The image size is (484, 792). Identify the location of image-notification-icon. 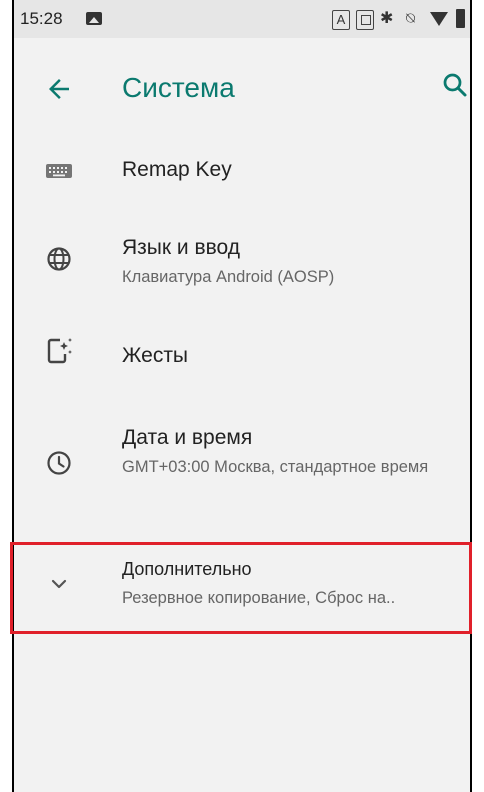
(94, 18).